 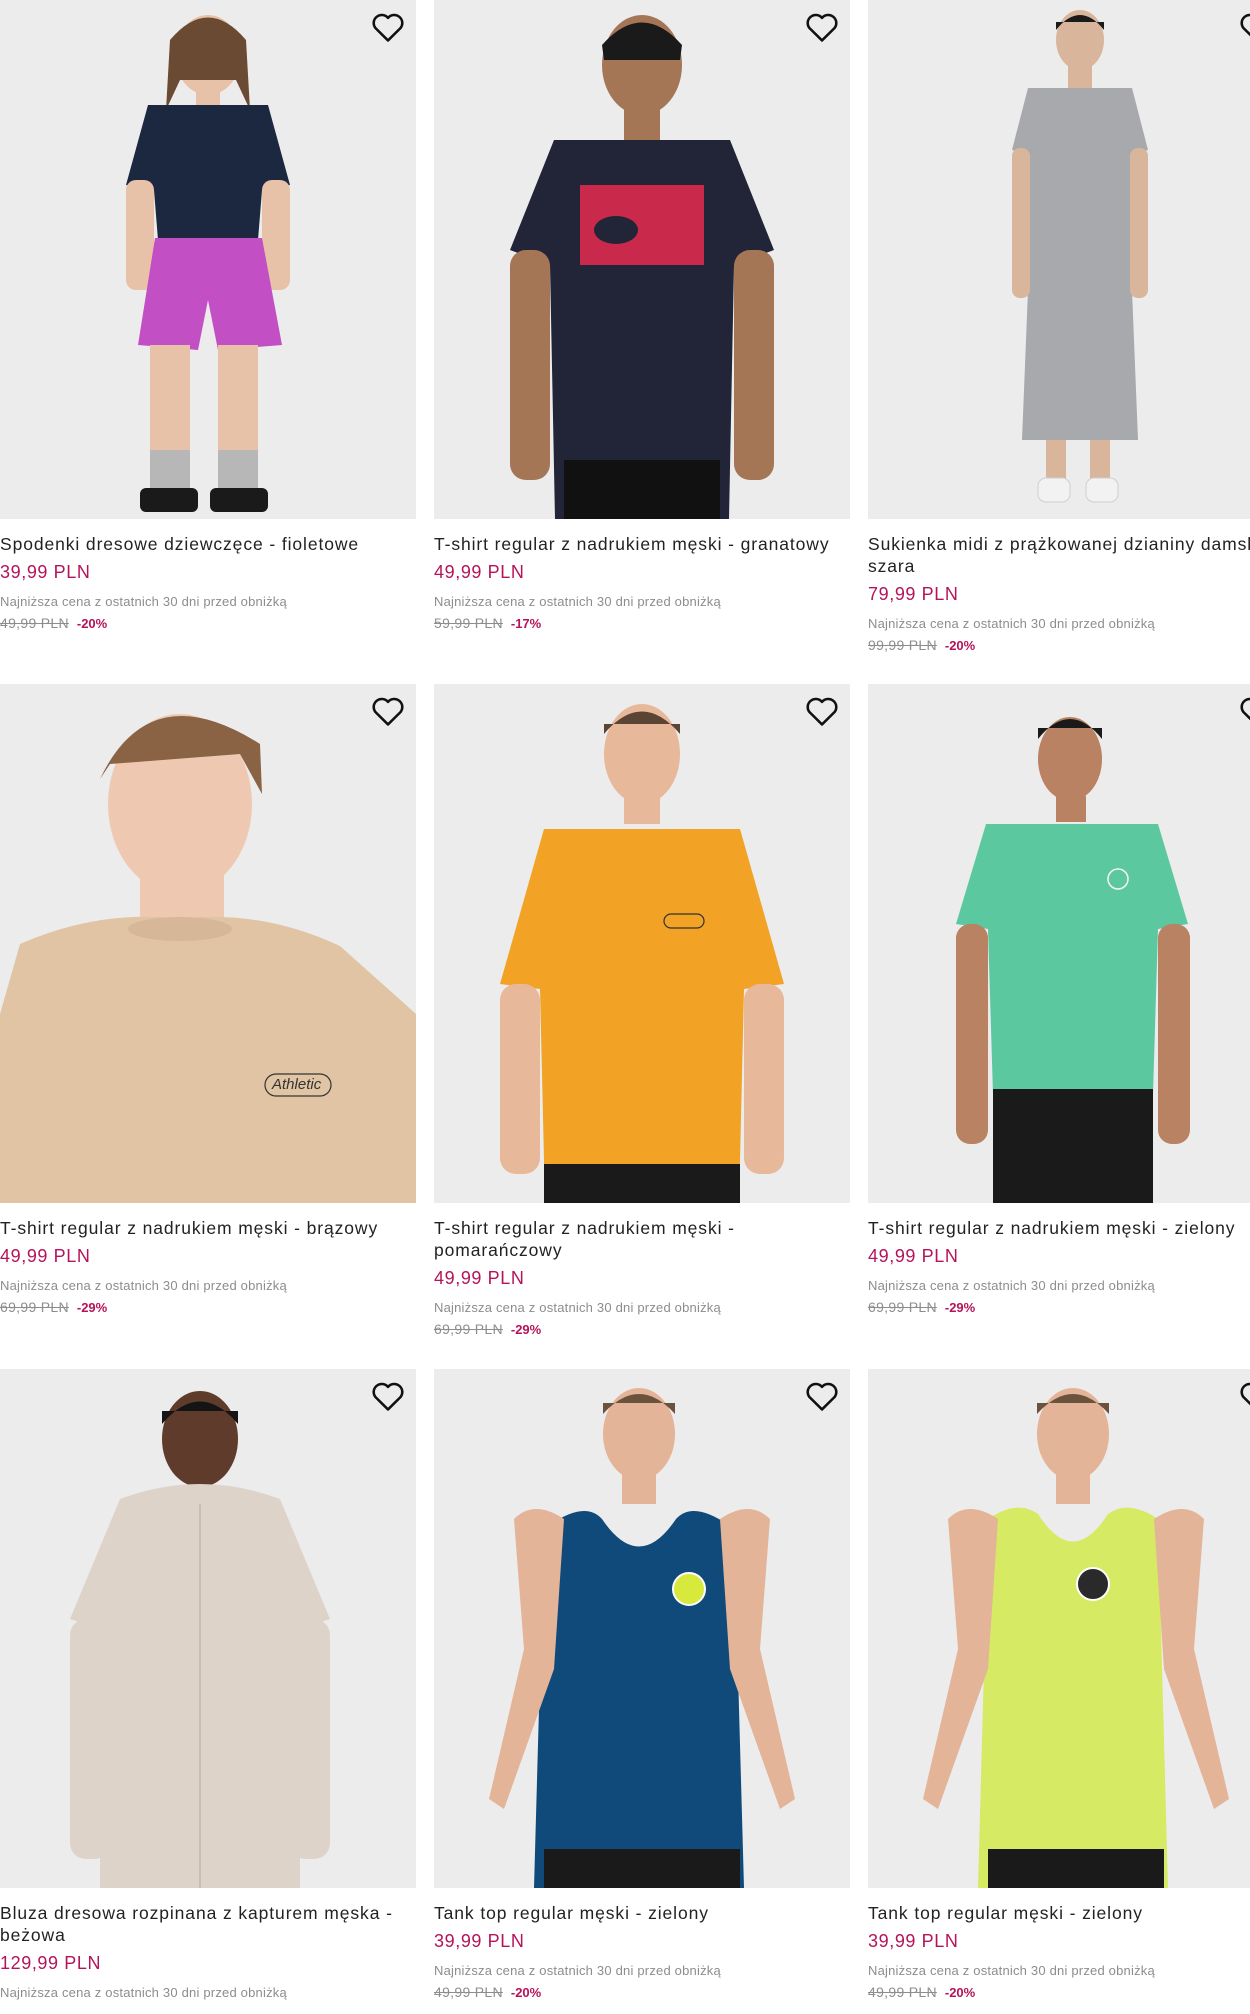 What do you see at coordinates (902, 645) in the screenshot?
I see `old-price: 99,99 PLN` at bounding box center [902, 645].